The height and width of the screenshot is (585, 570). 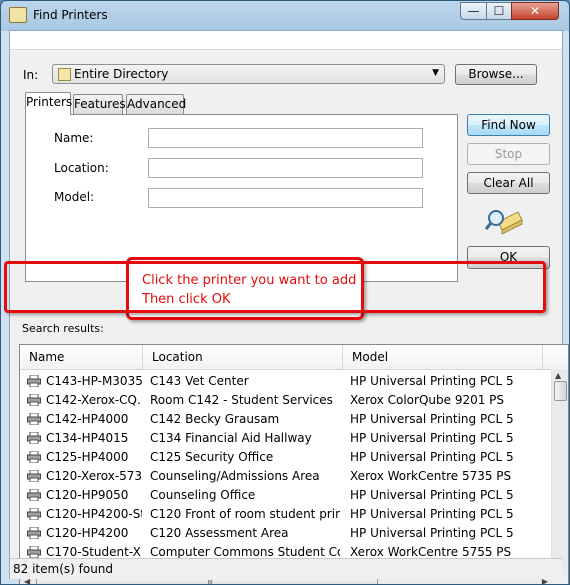 What do you see at coordinates (48, 103) in the screenshot?
I see `tab-printers: Printers` at bounding box center [48, 103].